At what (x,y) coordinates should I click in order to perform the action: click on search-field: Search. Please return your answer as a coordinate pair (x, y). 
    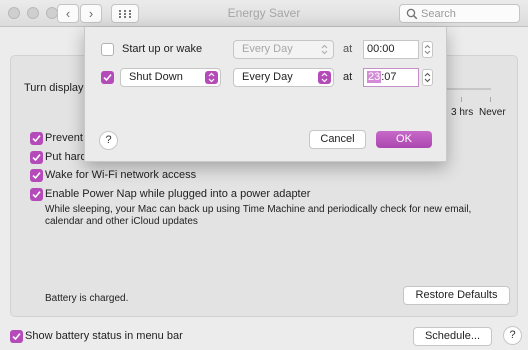
    Looking at the image, I should click on (459, 13).